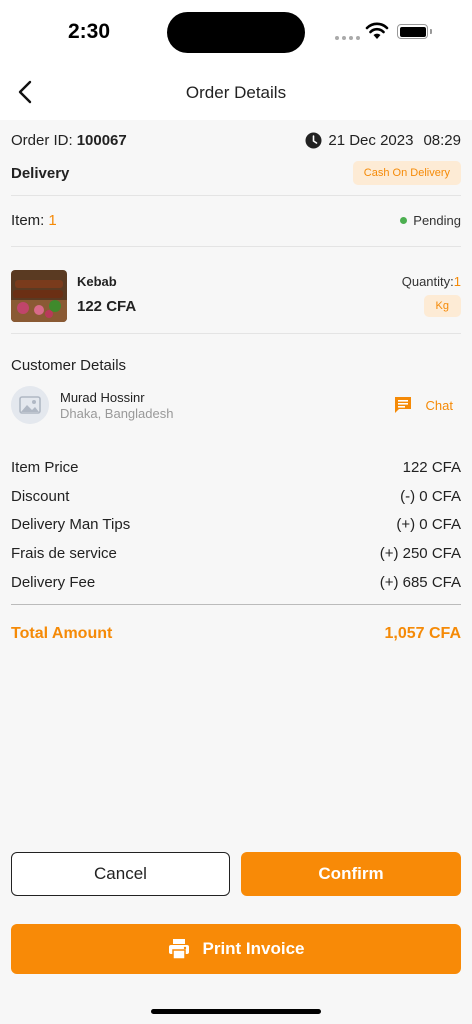 The width and height of the screenshot is (472, 1024). What do you see at coordinates (236, 173) in the screenshot?
I see `delivery-row: Delivery Cash On Delivery` at bounding box center [236, 173].